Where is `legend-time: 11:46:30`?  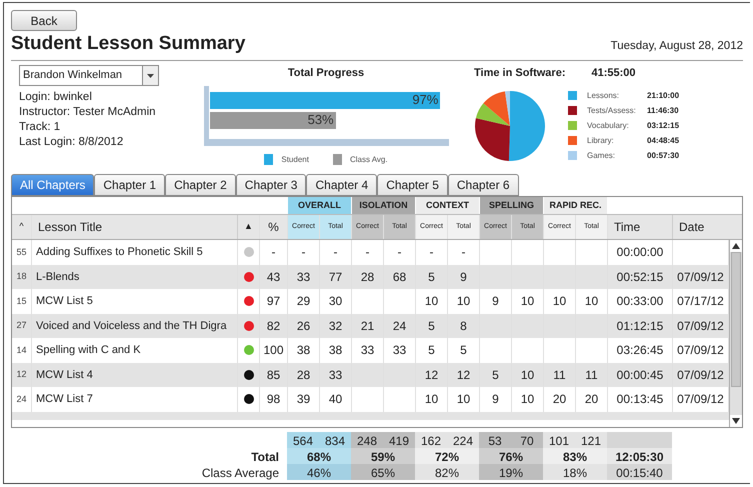 legend-time: 11:46:30 is located at coordinates (663, 110).